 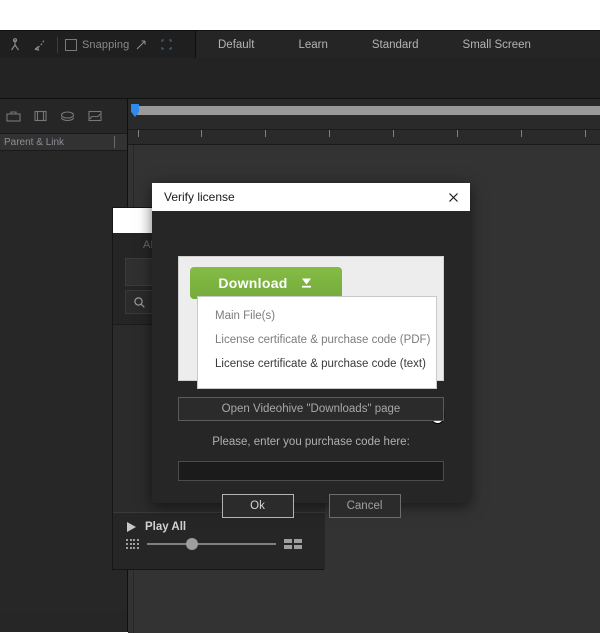 What do you see at coordinates (236, 45) in the screenshot?
I see `workspace-tab-default: Default` at bounding box center [236, 45].